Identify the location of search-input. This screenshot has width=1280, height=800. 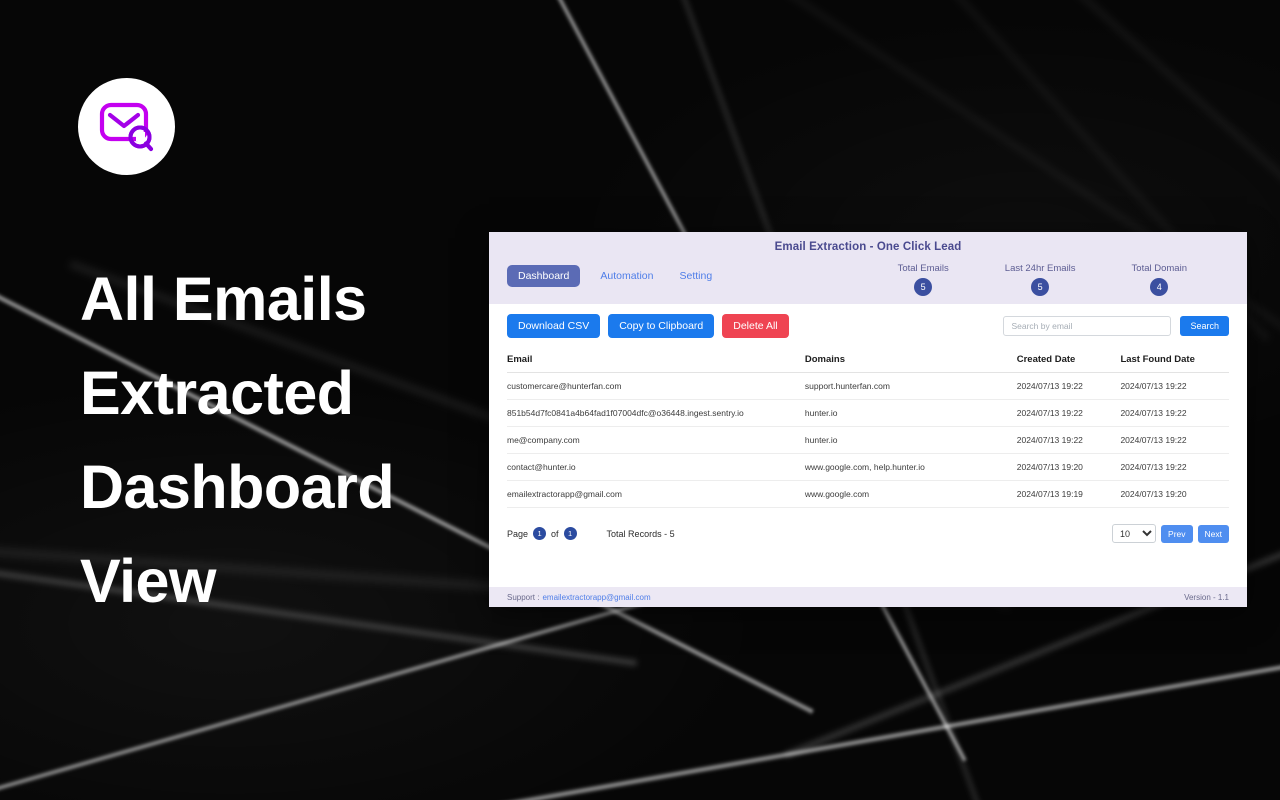
(1087, 326).